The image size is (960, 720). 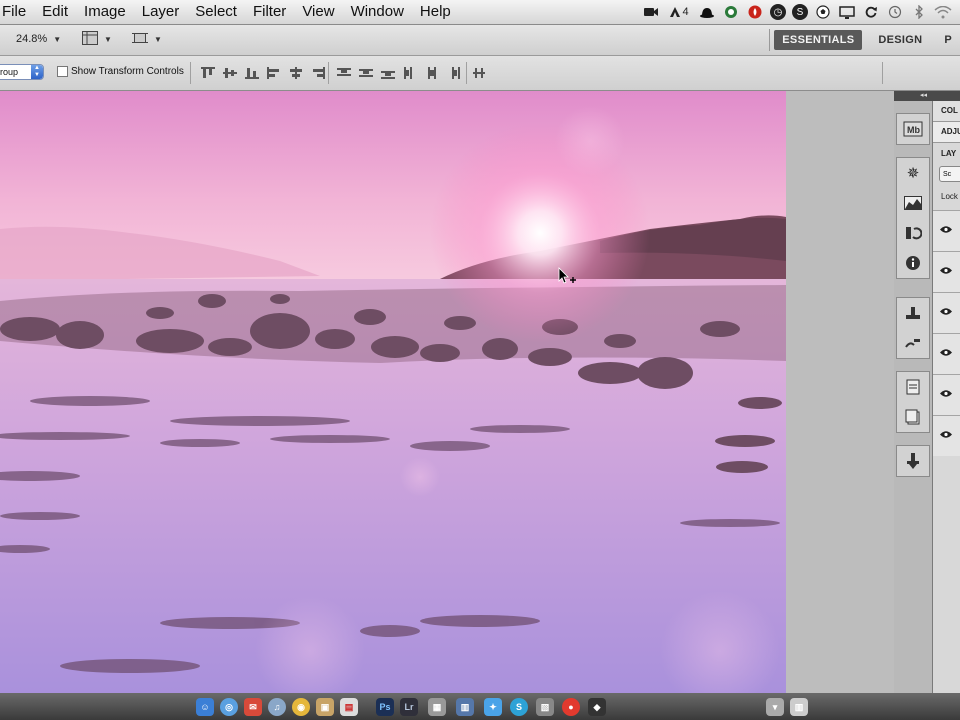 I want to click on wifi-icon, so click(x=943, y=12).